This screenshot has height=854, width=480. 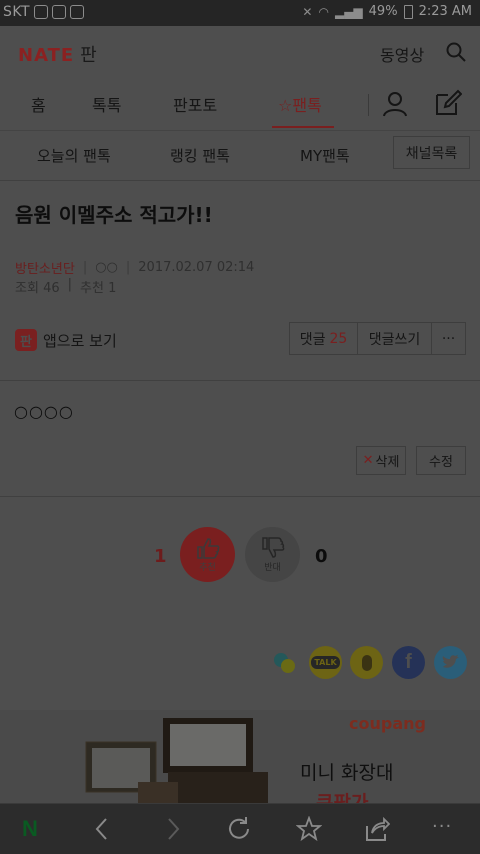 I want to click on twitter-icon, so click(x=450, y=661).